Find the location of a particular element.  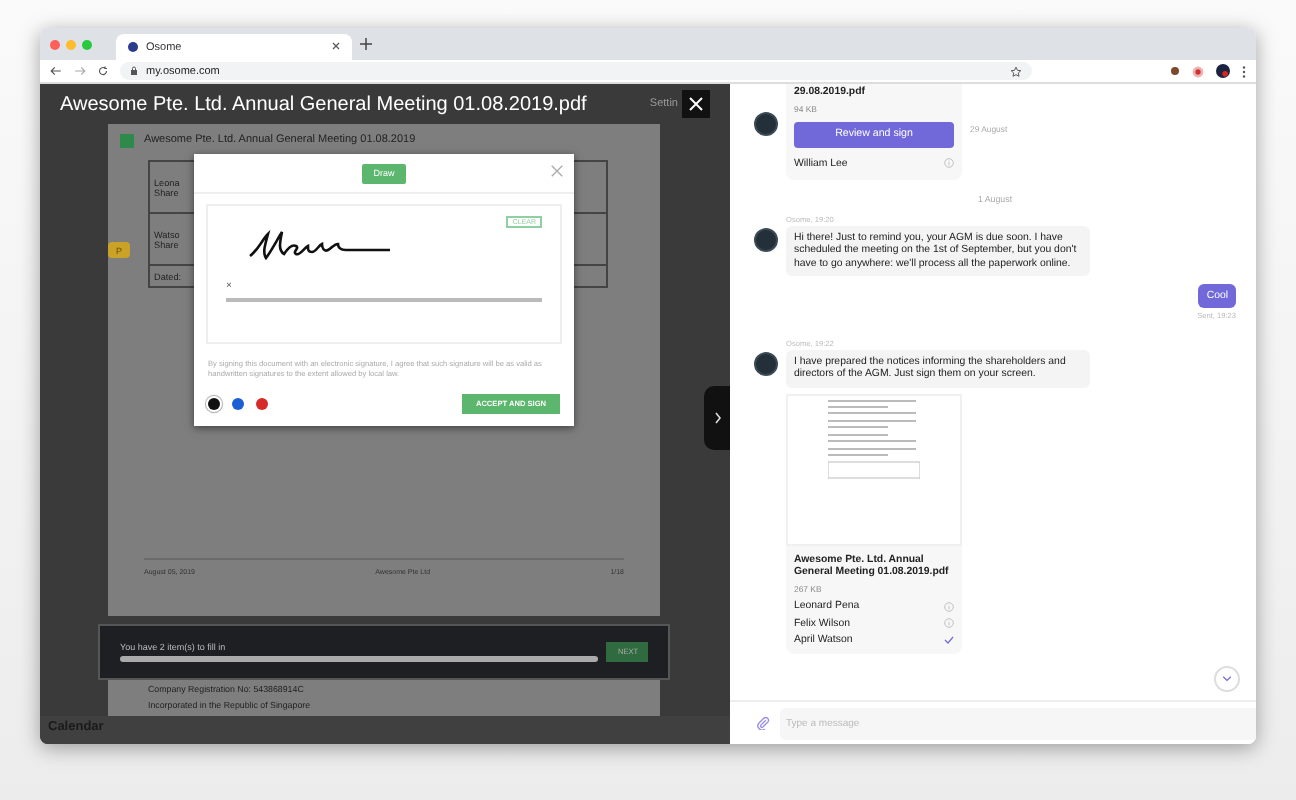

check-icon is located at coordinates (949, 640).